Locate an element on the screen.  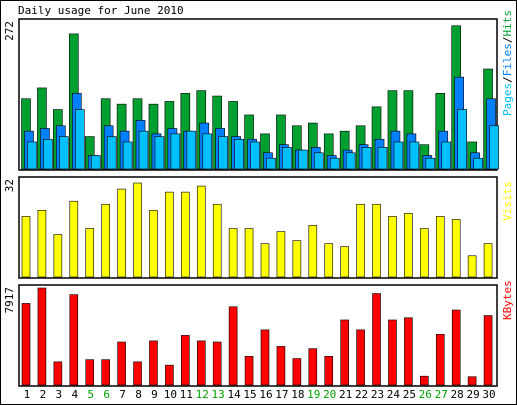
legend-pages-files-hits: Pages/Files/Hits is located at coordinates (507, 63).